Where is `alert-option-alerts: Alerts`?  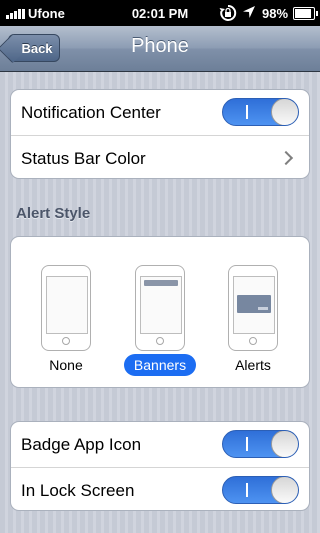 alert-option-alerts: Alerts is located at coordinates (253, 365).